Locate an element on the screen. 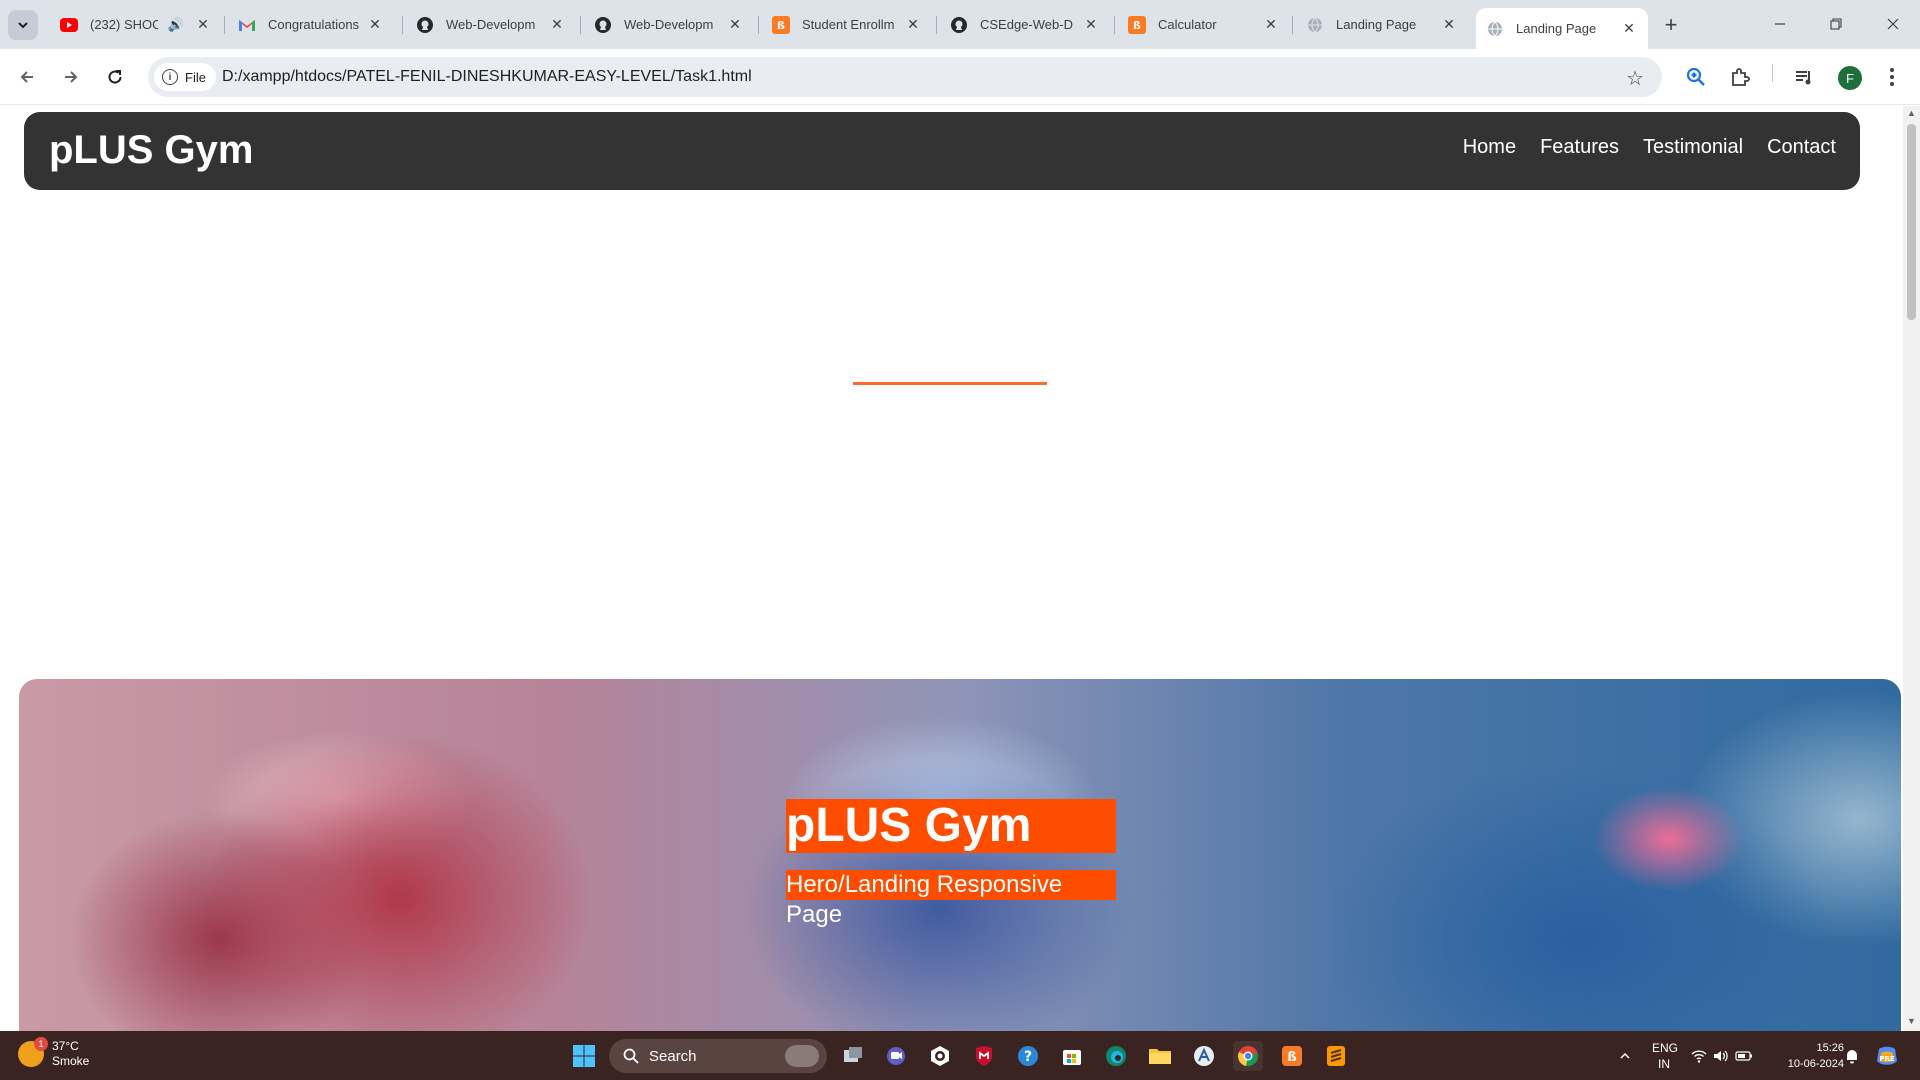 The width and height of the screenshot is (1920, 1080). close-icon is located at coordinates (1893, 24).